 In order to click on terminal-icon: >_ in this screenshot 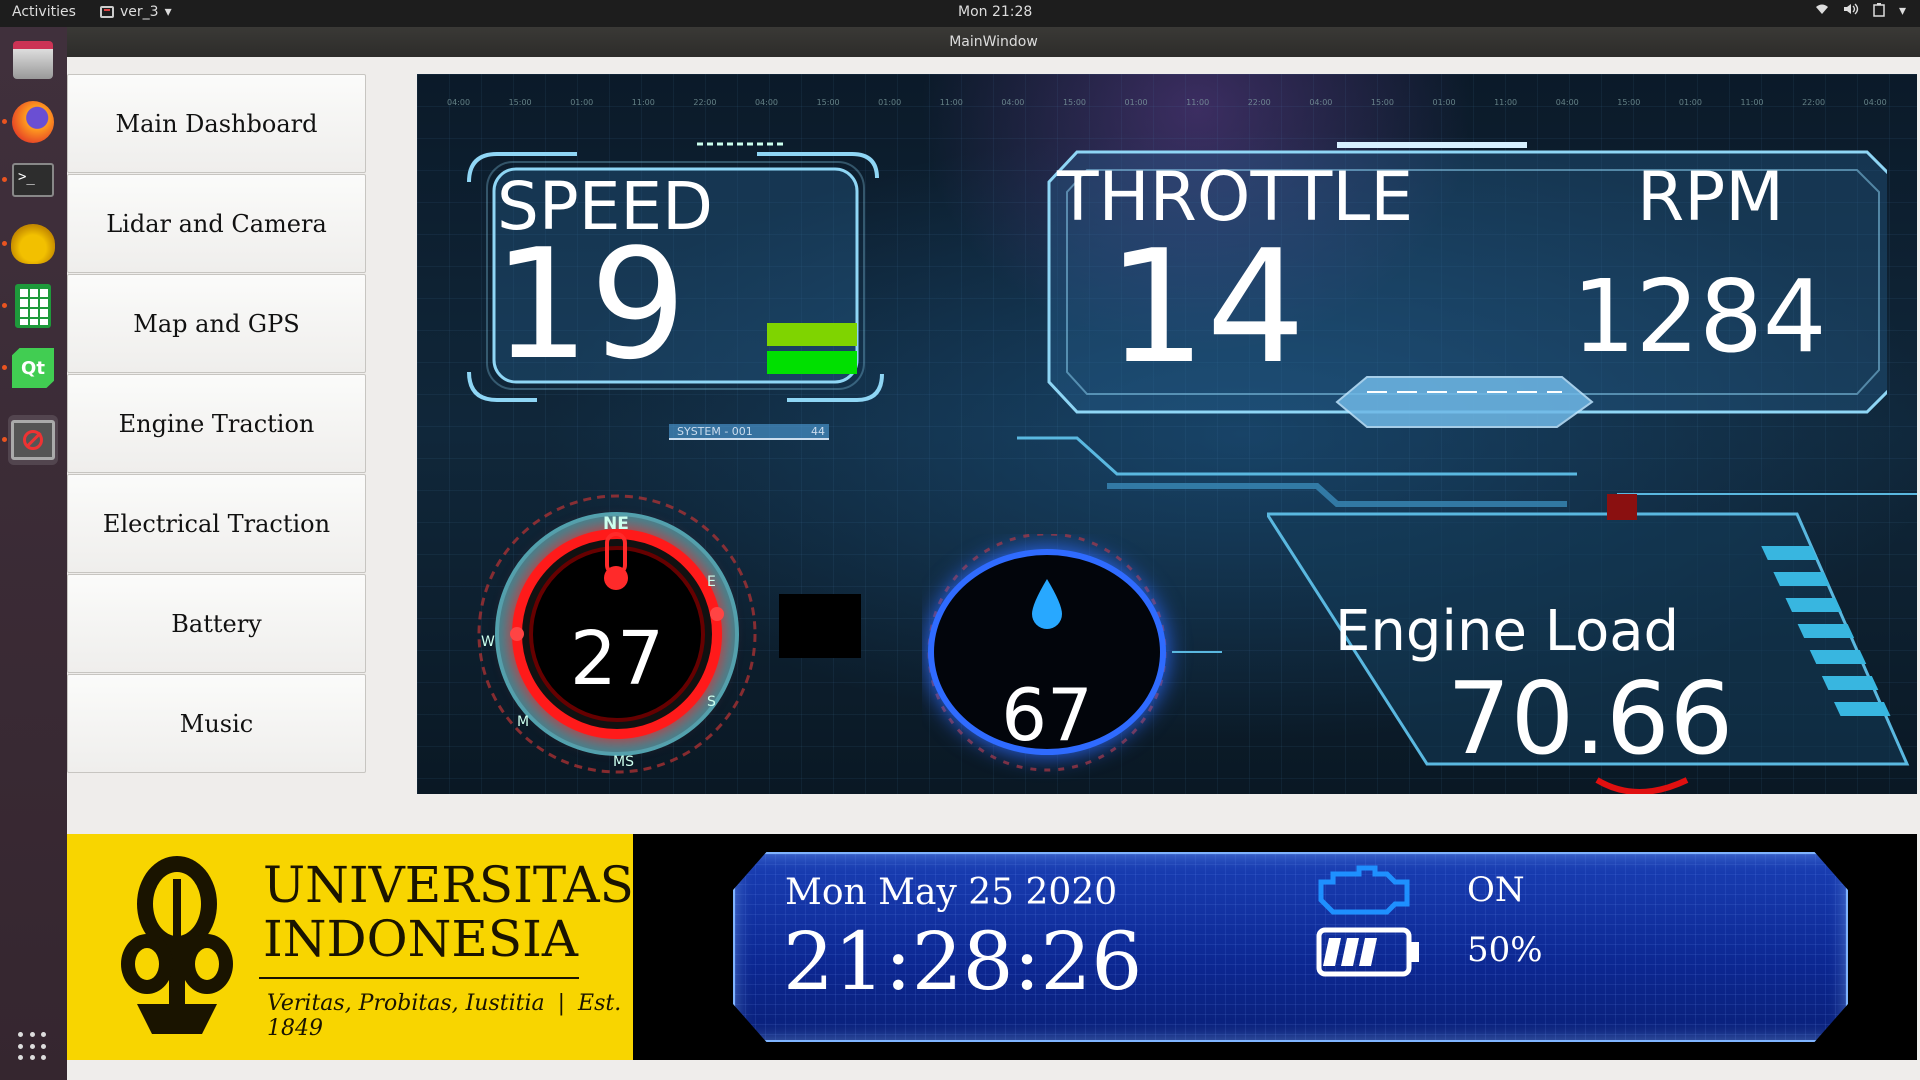, I will do `click(33, 180)`.